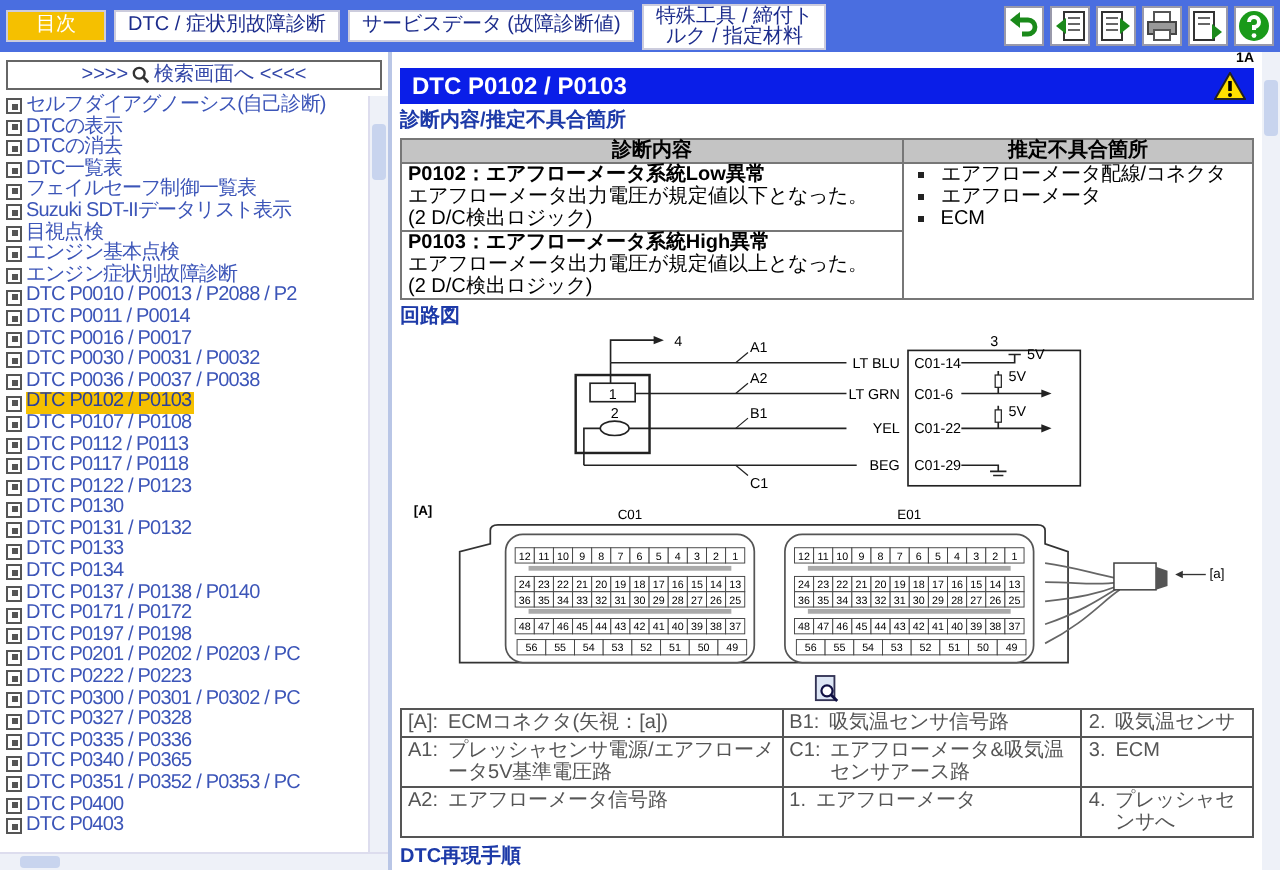 The width and height of the screenshot is (1280, 870). Describe the element at coordinates (109, 318) in the screenshot. I see `tree-item: DTC P0011 / P0014` at that location.